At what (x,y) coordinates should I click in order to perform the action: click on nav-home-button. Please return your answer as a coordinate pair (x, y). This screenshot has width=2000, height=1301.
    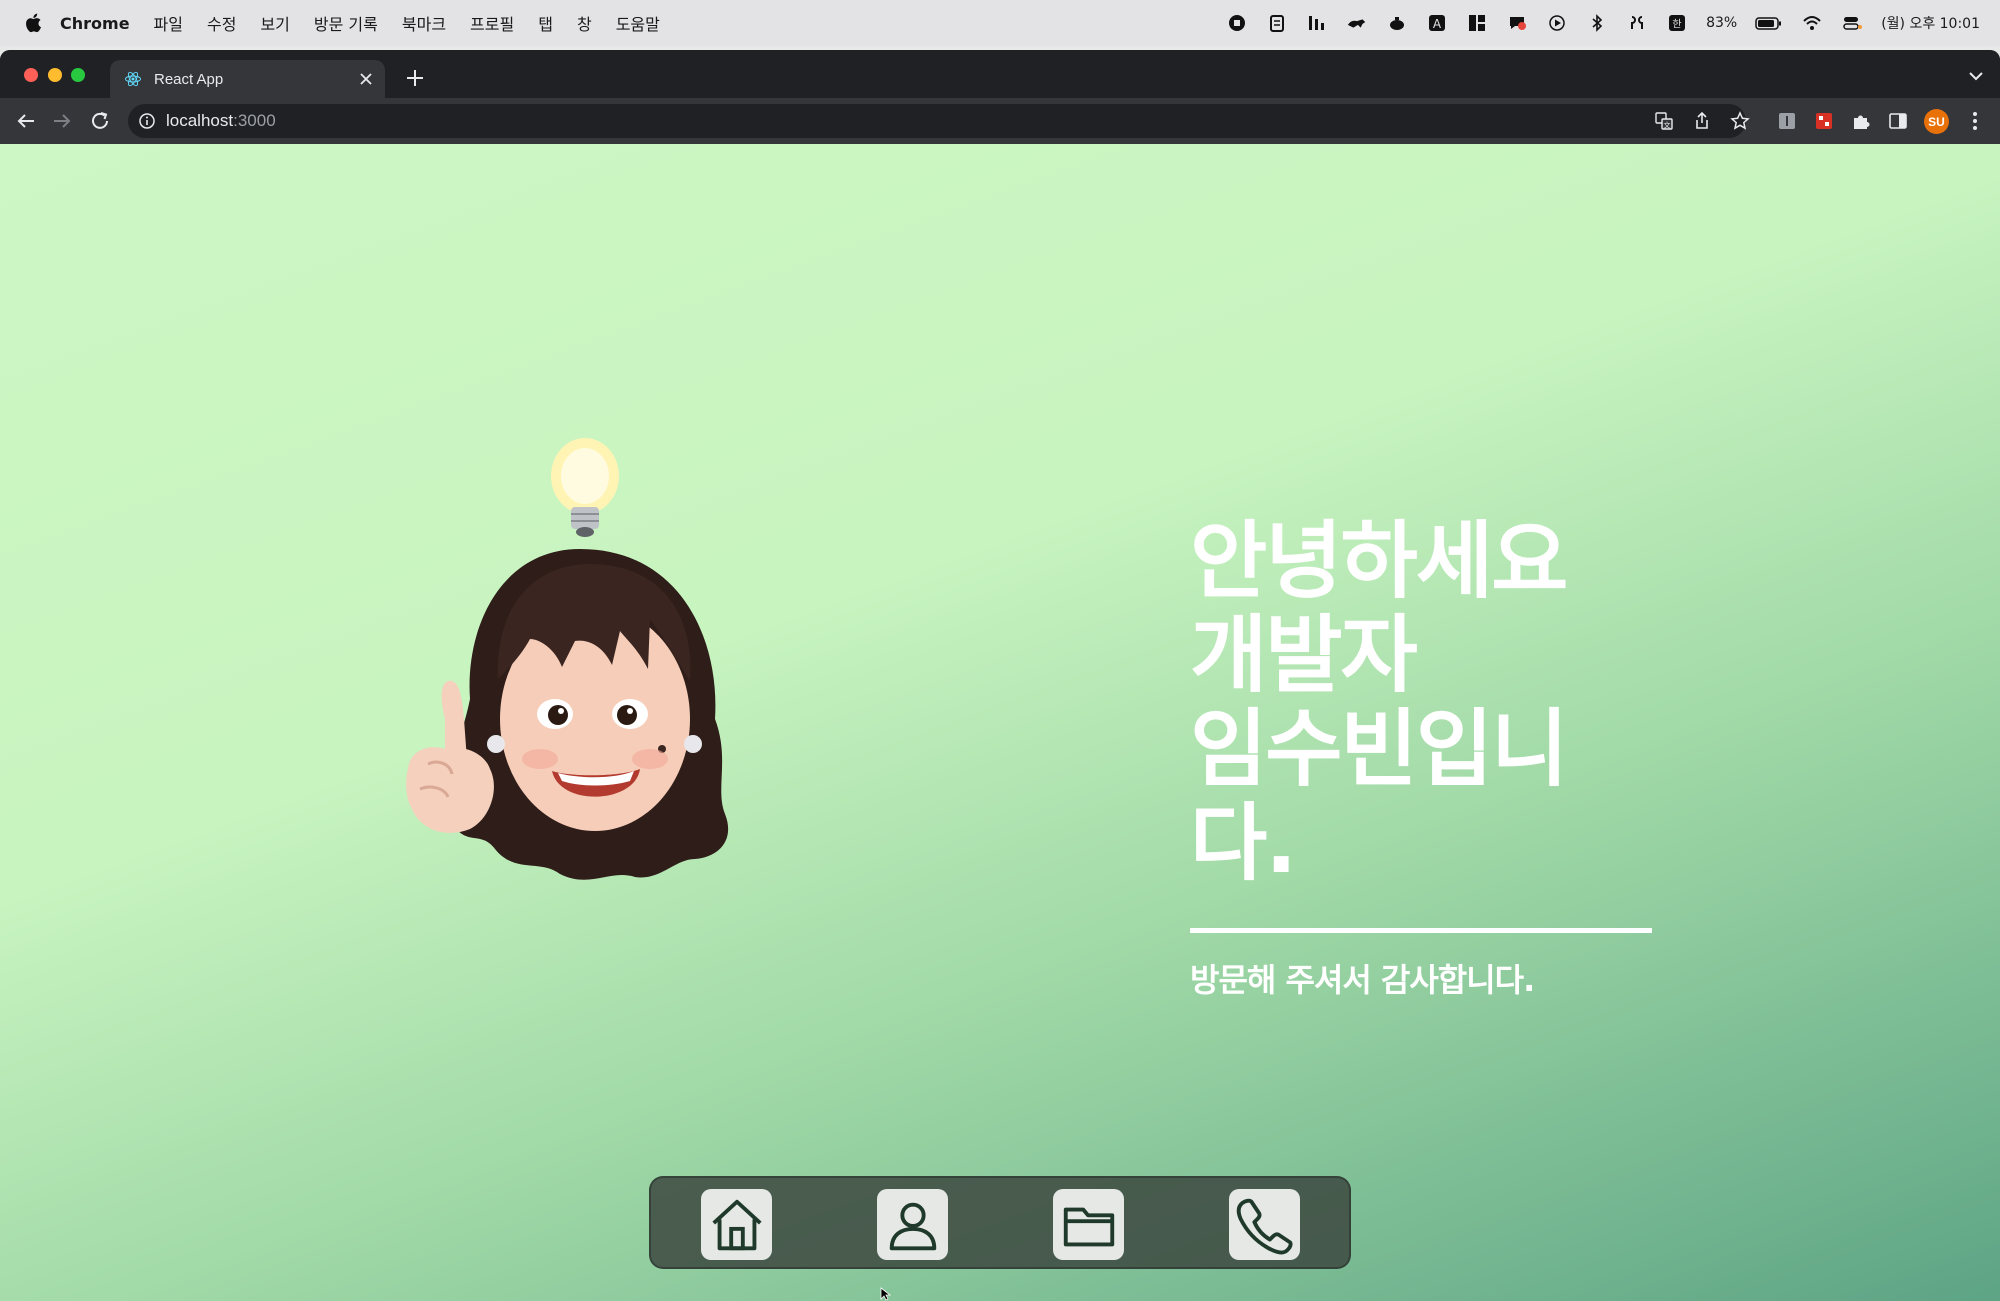
    Looking at the image, I should click on (736, 1224).